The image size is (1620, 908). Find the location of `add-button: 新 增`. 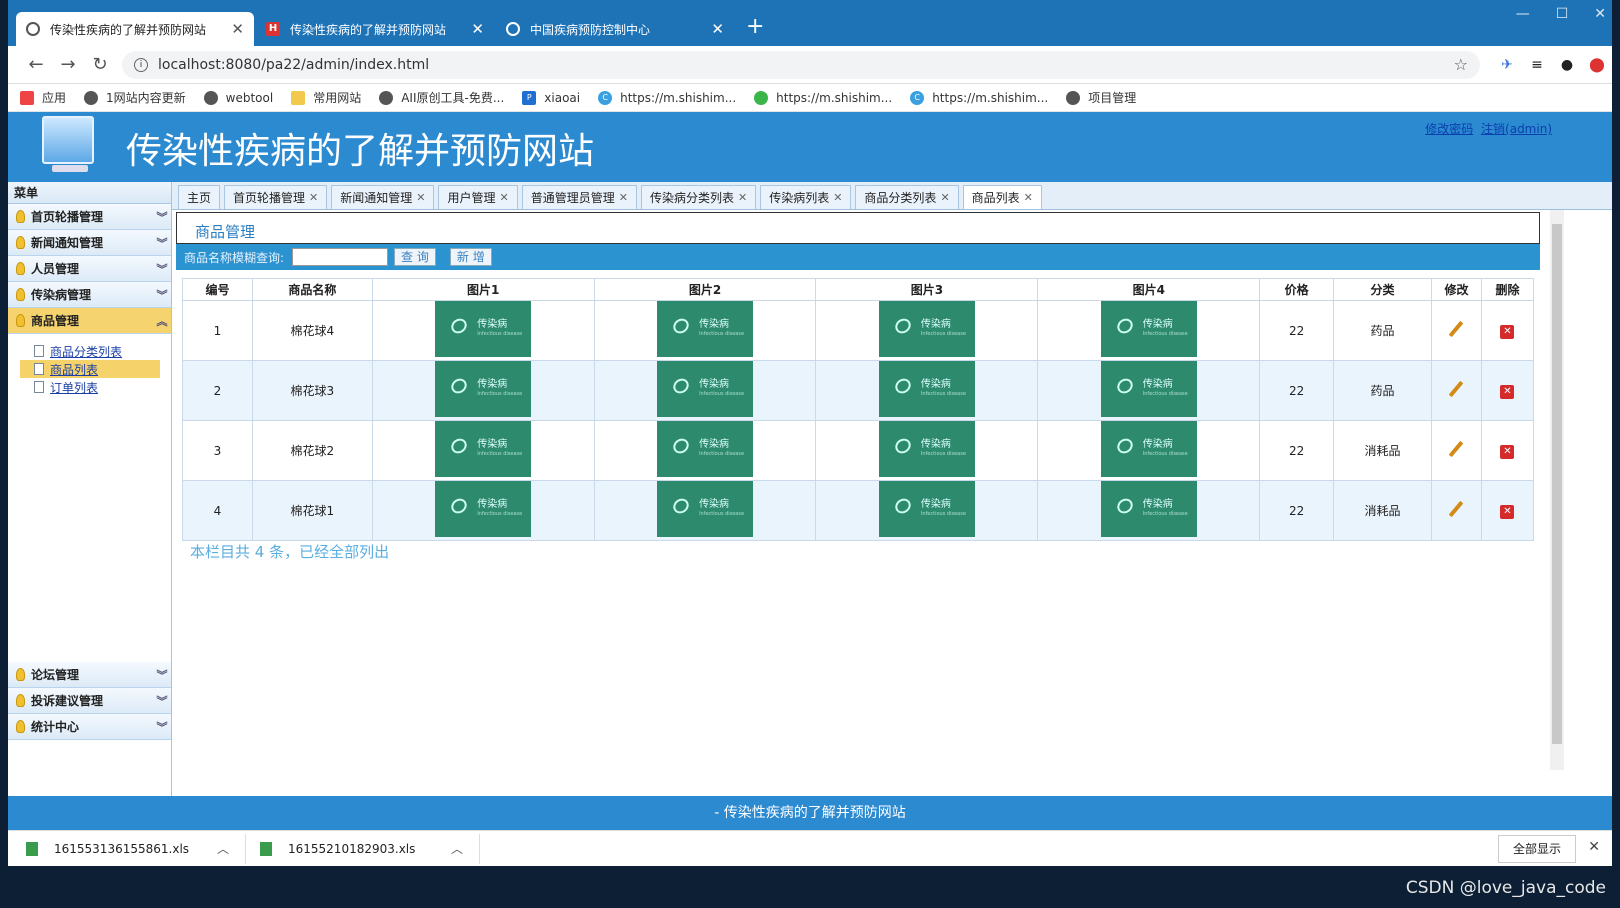

add-button: 新 增 is located at coordinates (470, 257).